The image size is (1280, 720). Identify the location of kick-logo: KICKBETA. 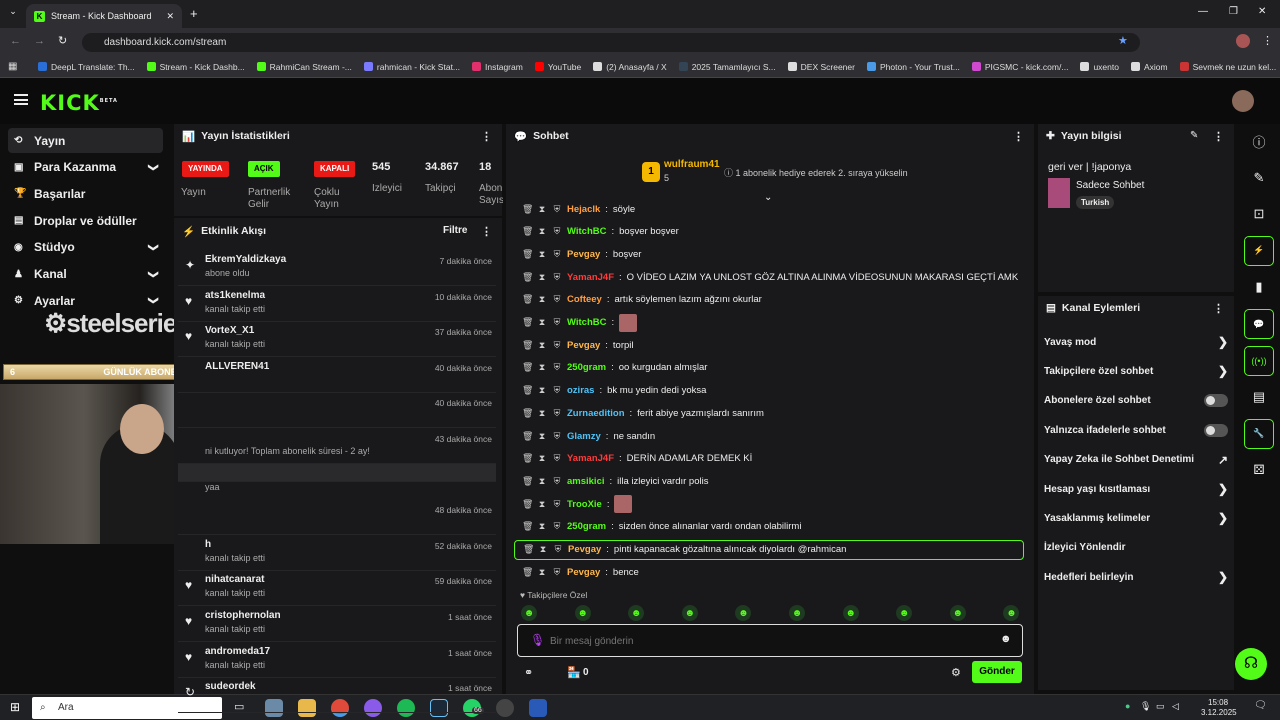
(79, 103).